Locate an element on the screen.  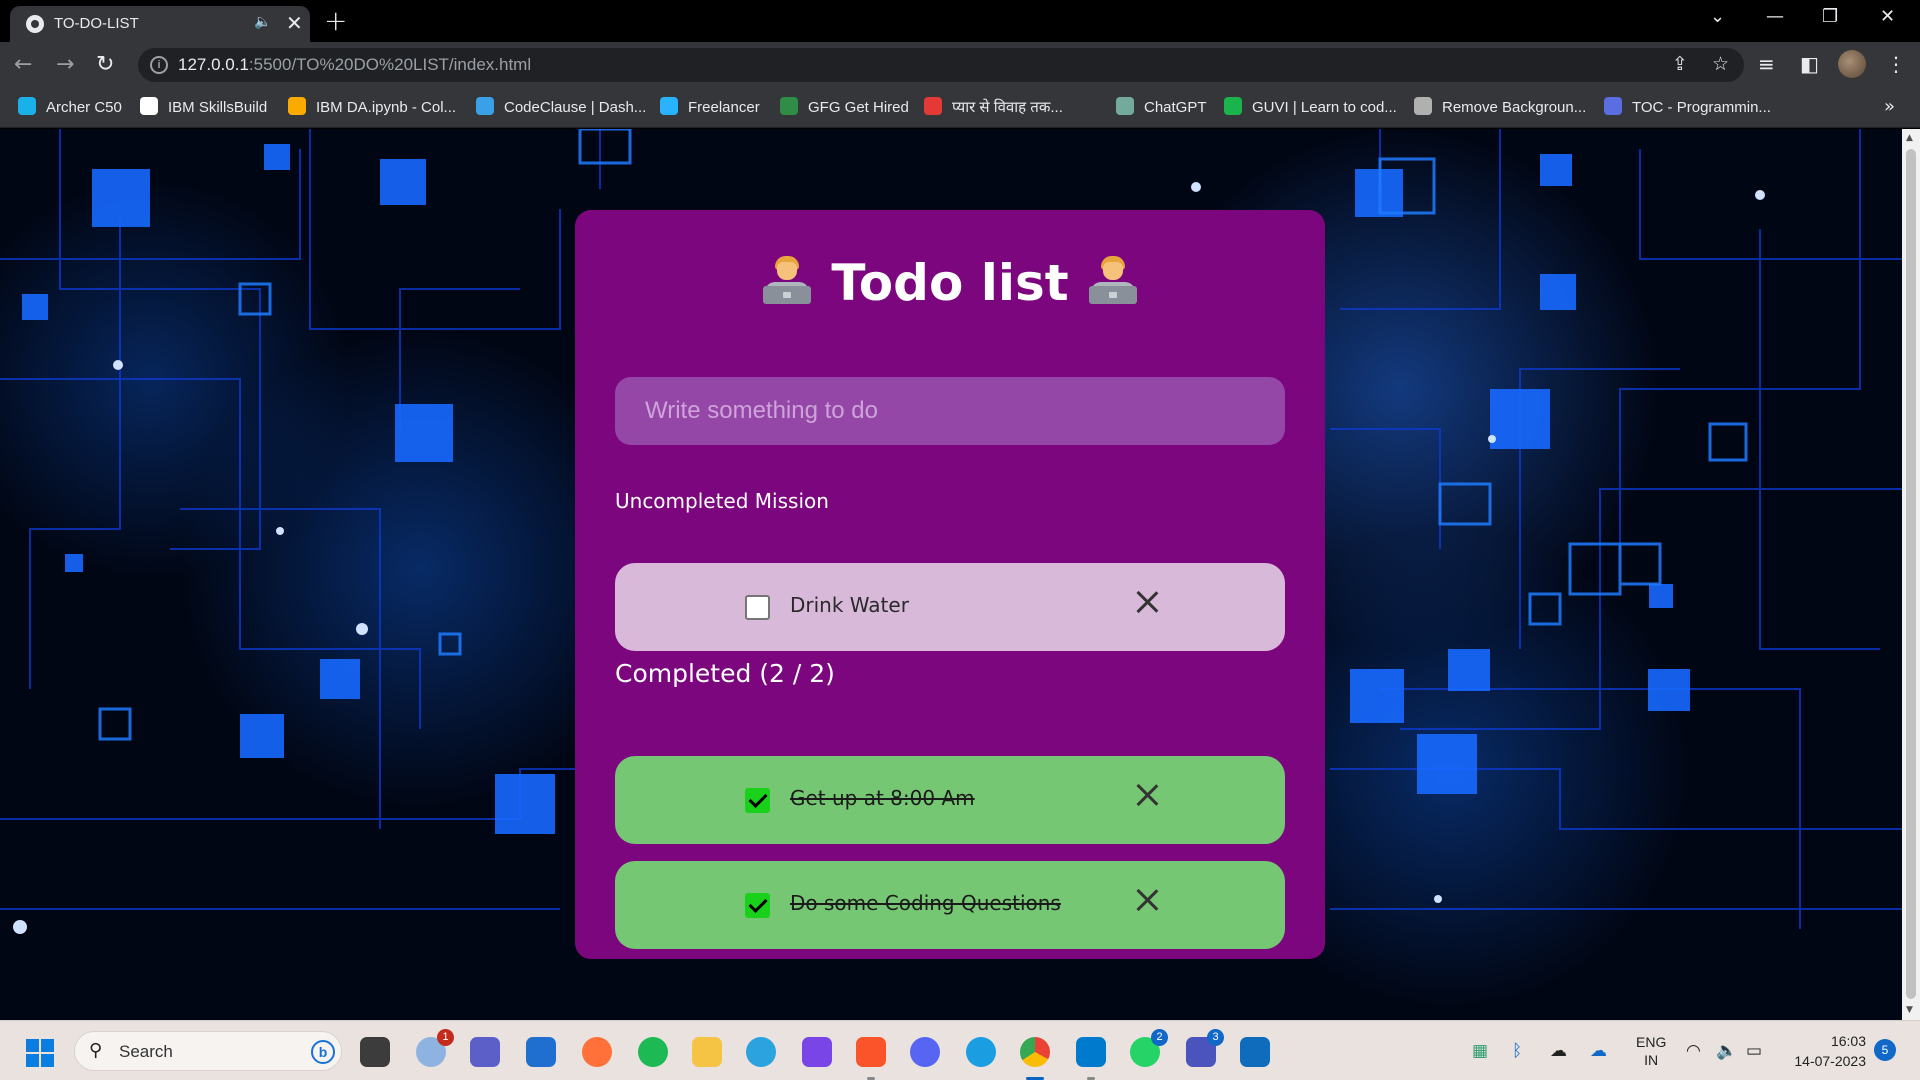
back-arrow-icon: ← is located at coordinates (23, 64).